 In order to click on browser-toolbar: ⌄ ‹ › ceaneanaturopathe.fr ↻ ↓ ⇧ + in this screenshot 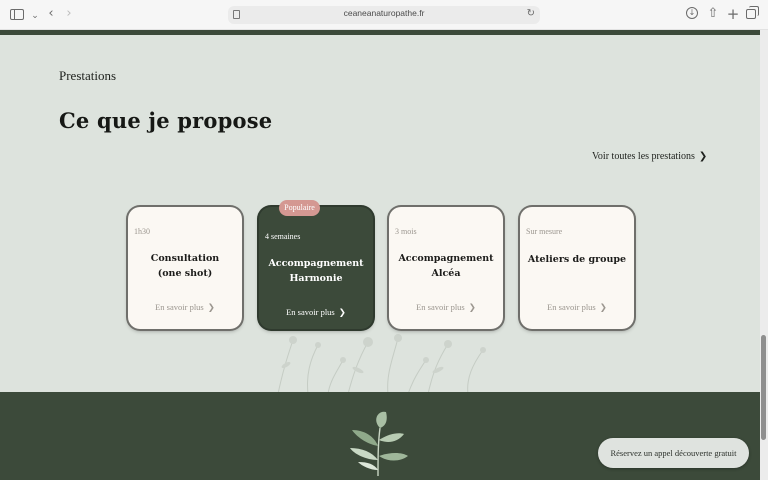, I will do `click(384, 15)`.